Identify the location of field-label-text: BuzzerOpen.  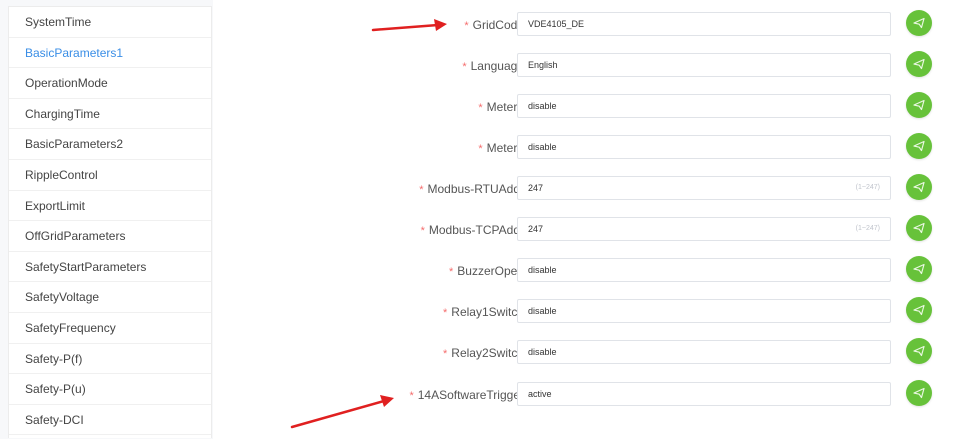
(490, 271).